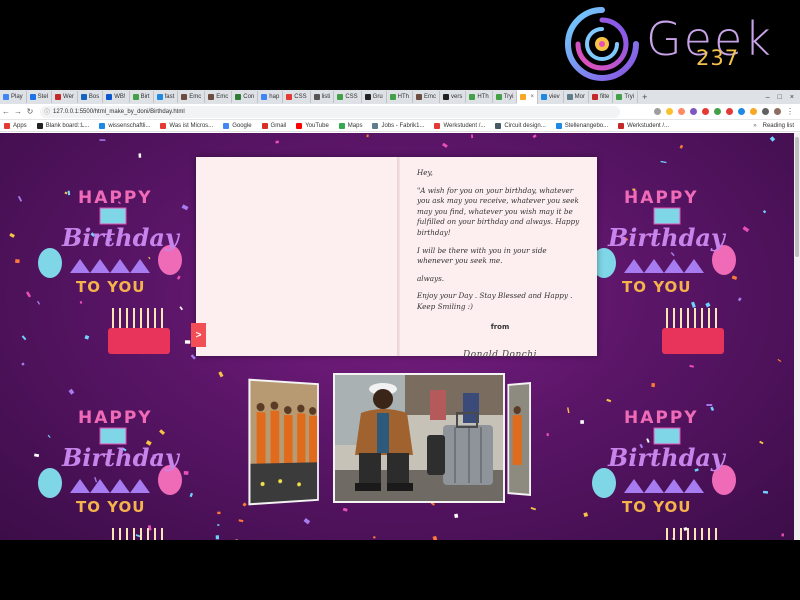 This screenshot has width=800, height=600. Describe the element at coordinates (601, 97) in the screenshot. I see `browser-tab: filte` at that location.